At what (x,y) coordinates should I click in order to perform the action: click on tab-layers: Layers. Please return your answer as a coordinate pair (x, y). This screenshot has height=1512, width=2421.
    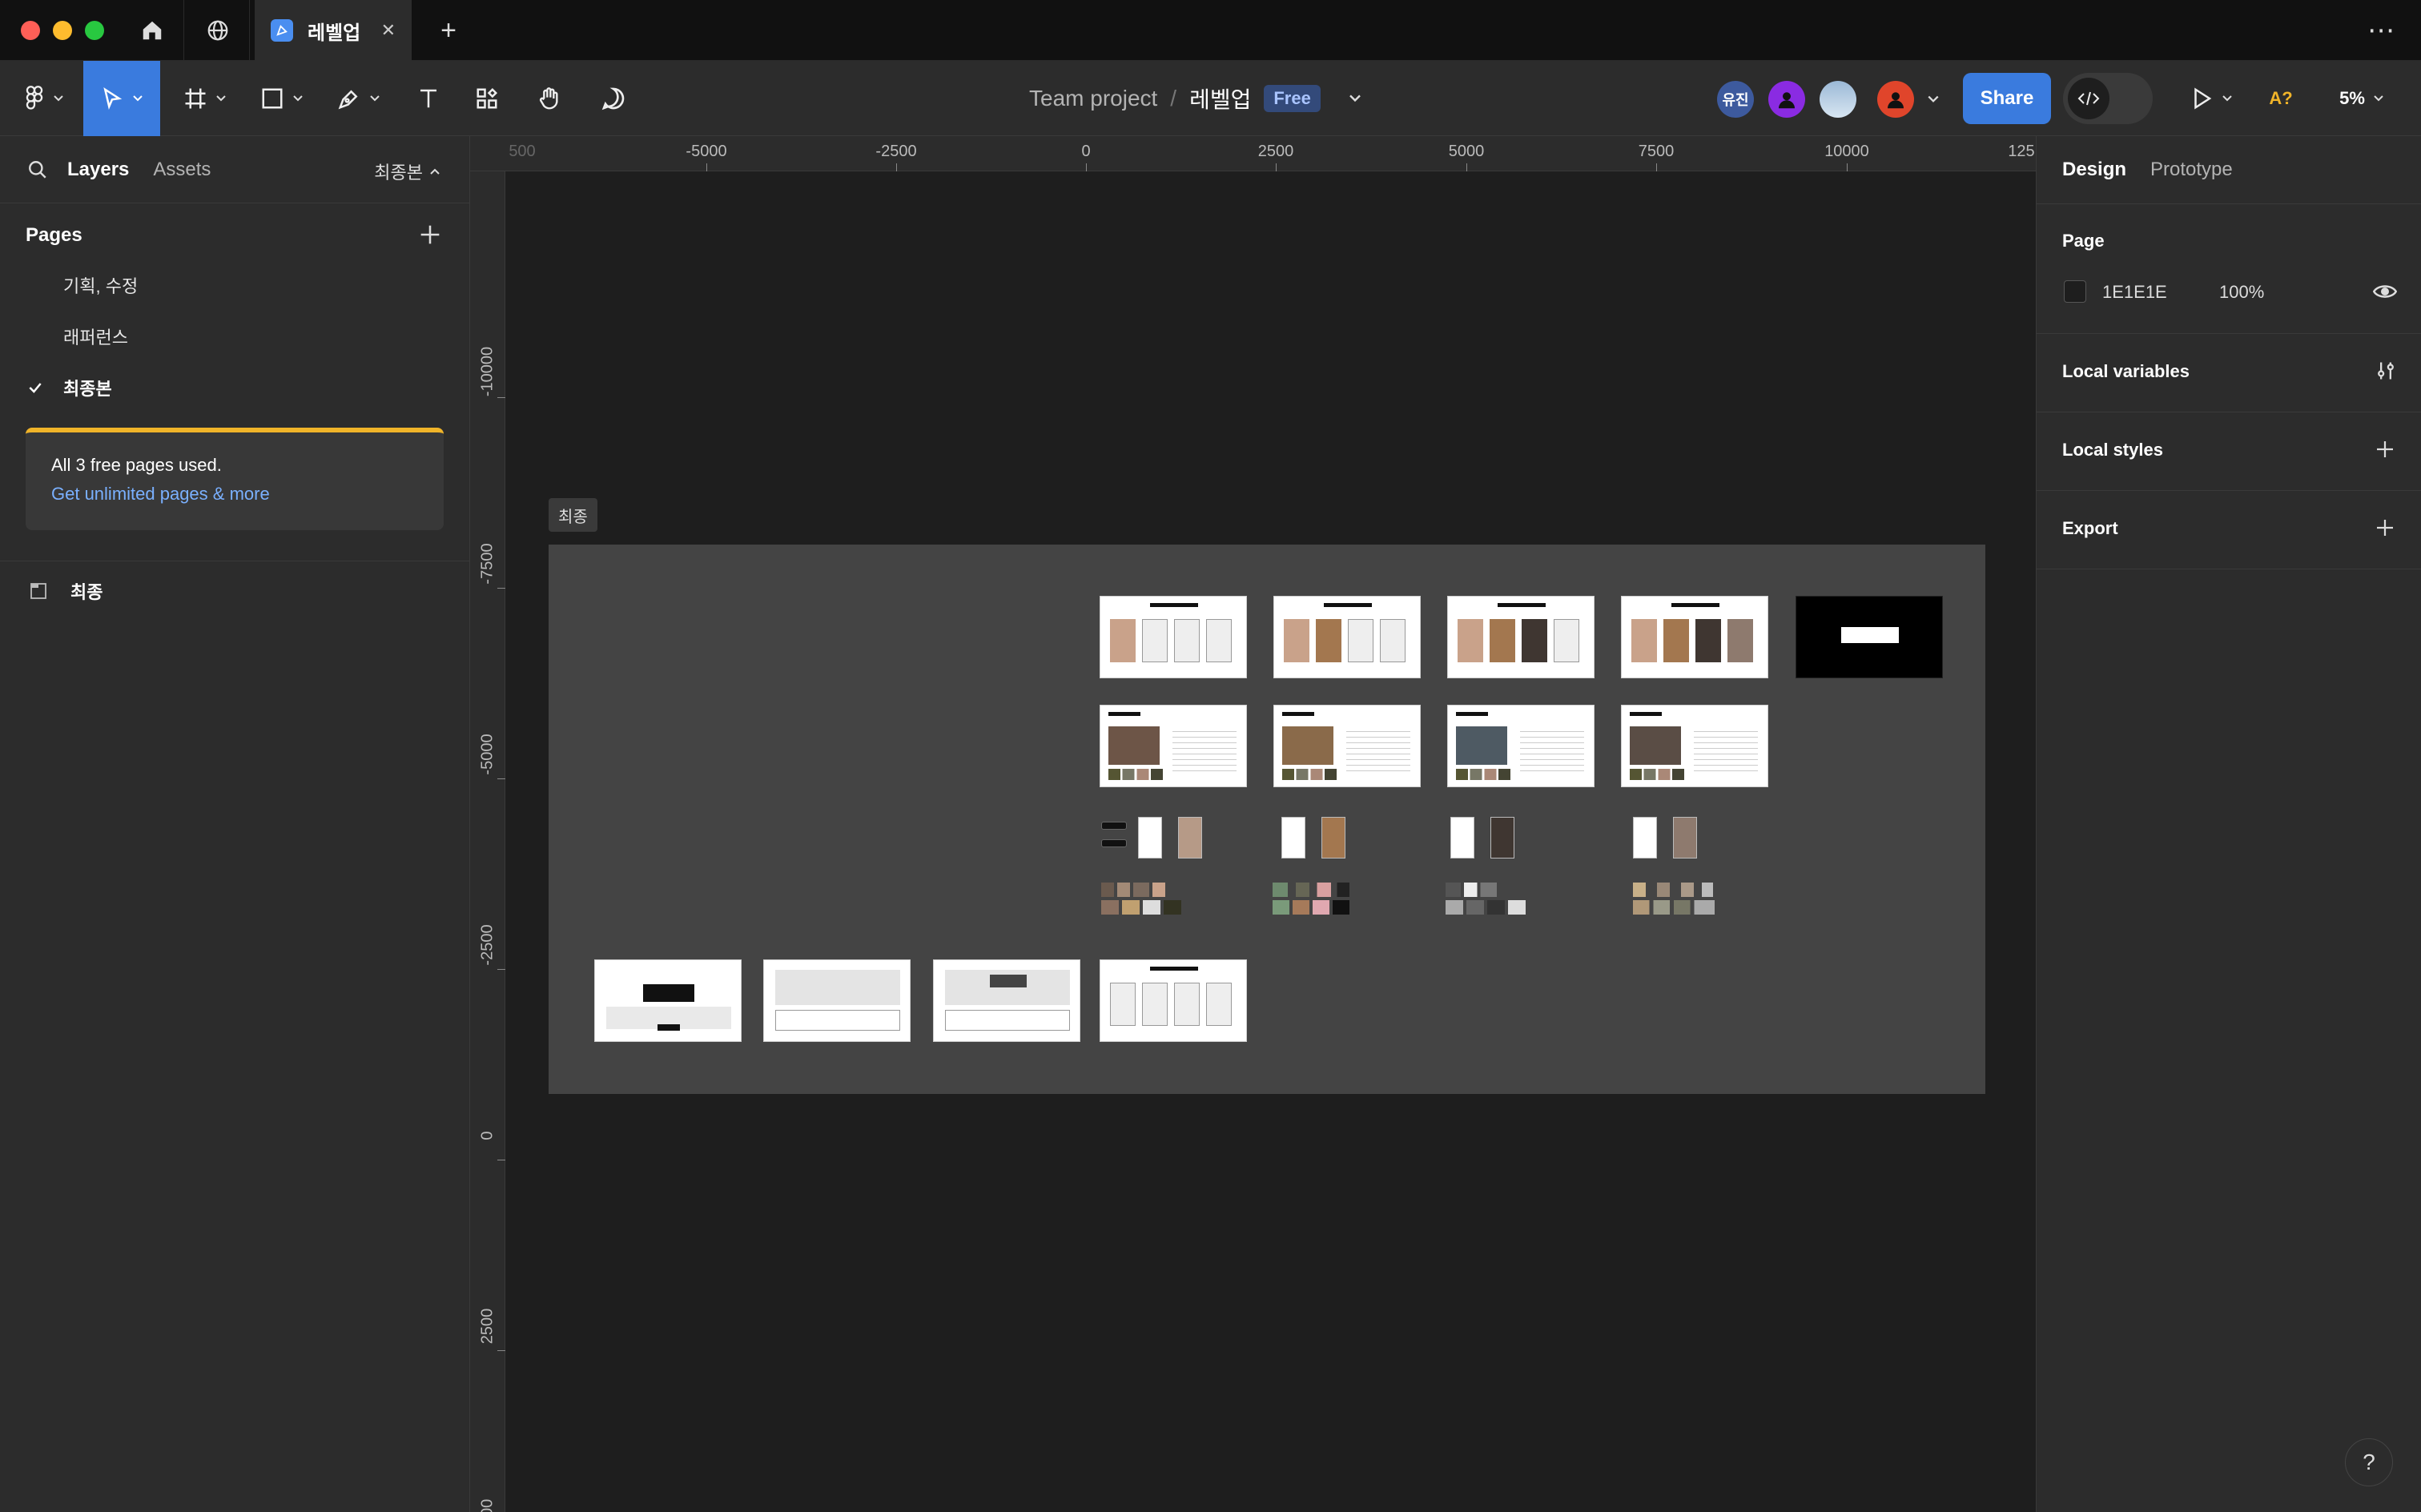
    Looking at the image, I should click on (98, 170).